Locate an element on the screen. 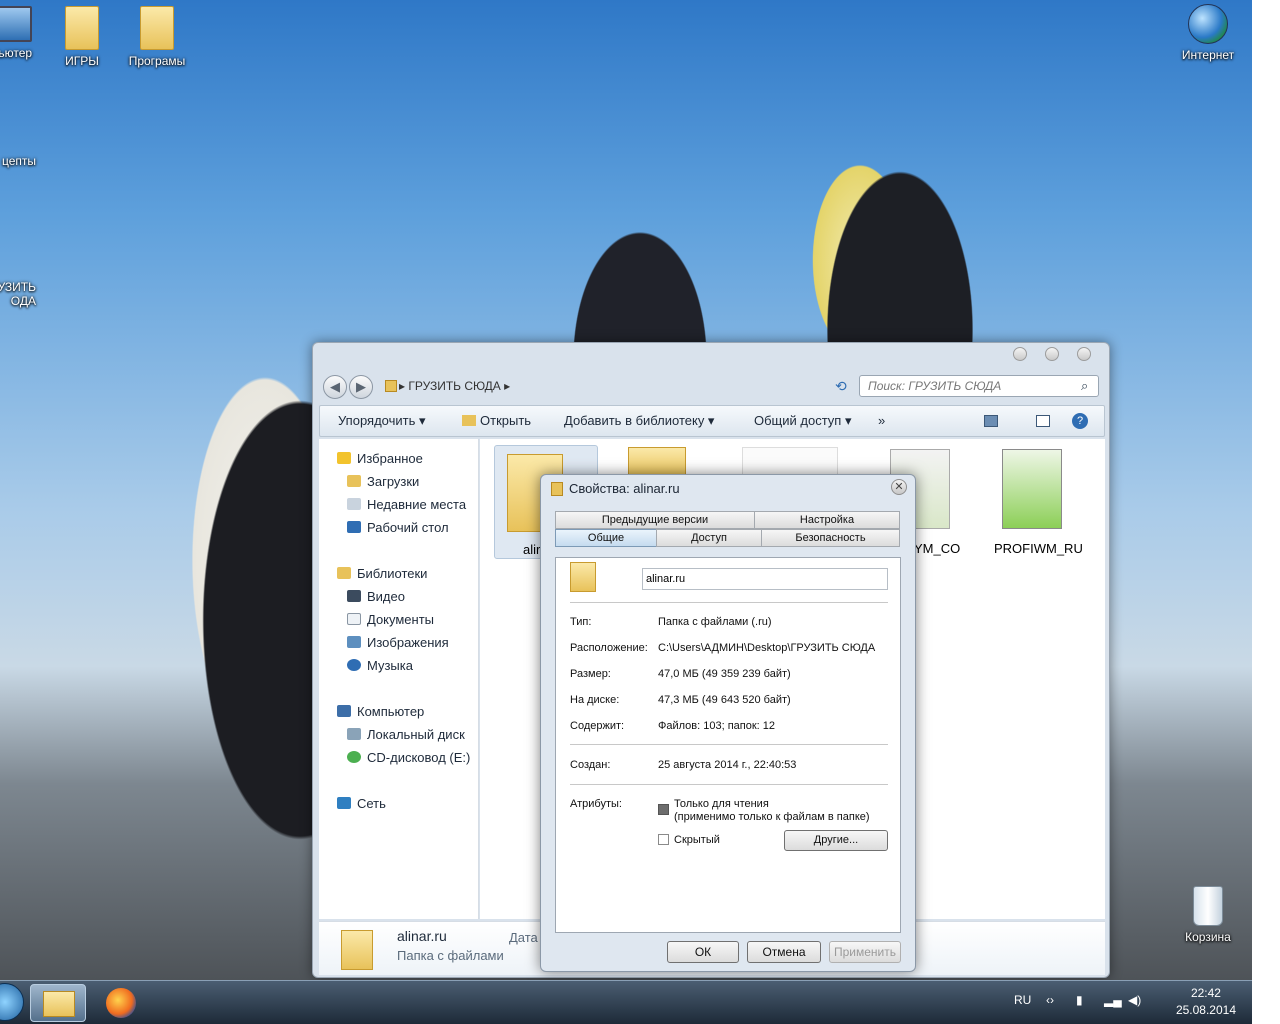 This screenshot has height=1024, width=1280. notepad-plus-icon is located at coordinates (1032, 489).